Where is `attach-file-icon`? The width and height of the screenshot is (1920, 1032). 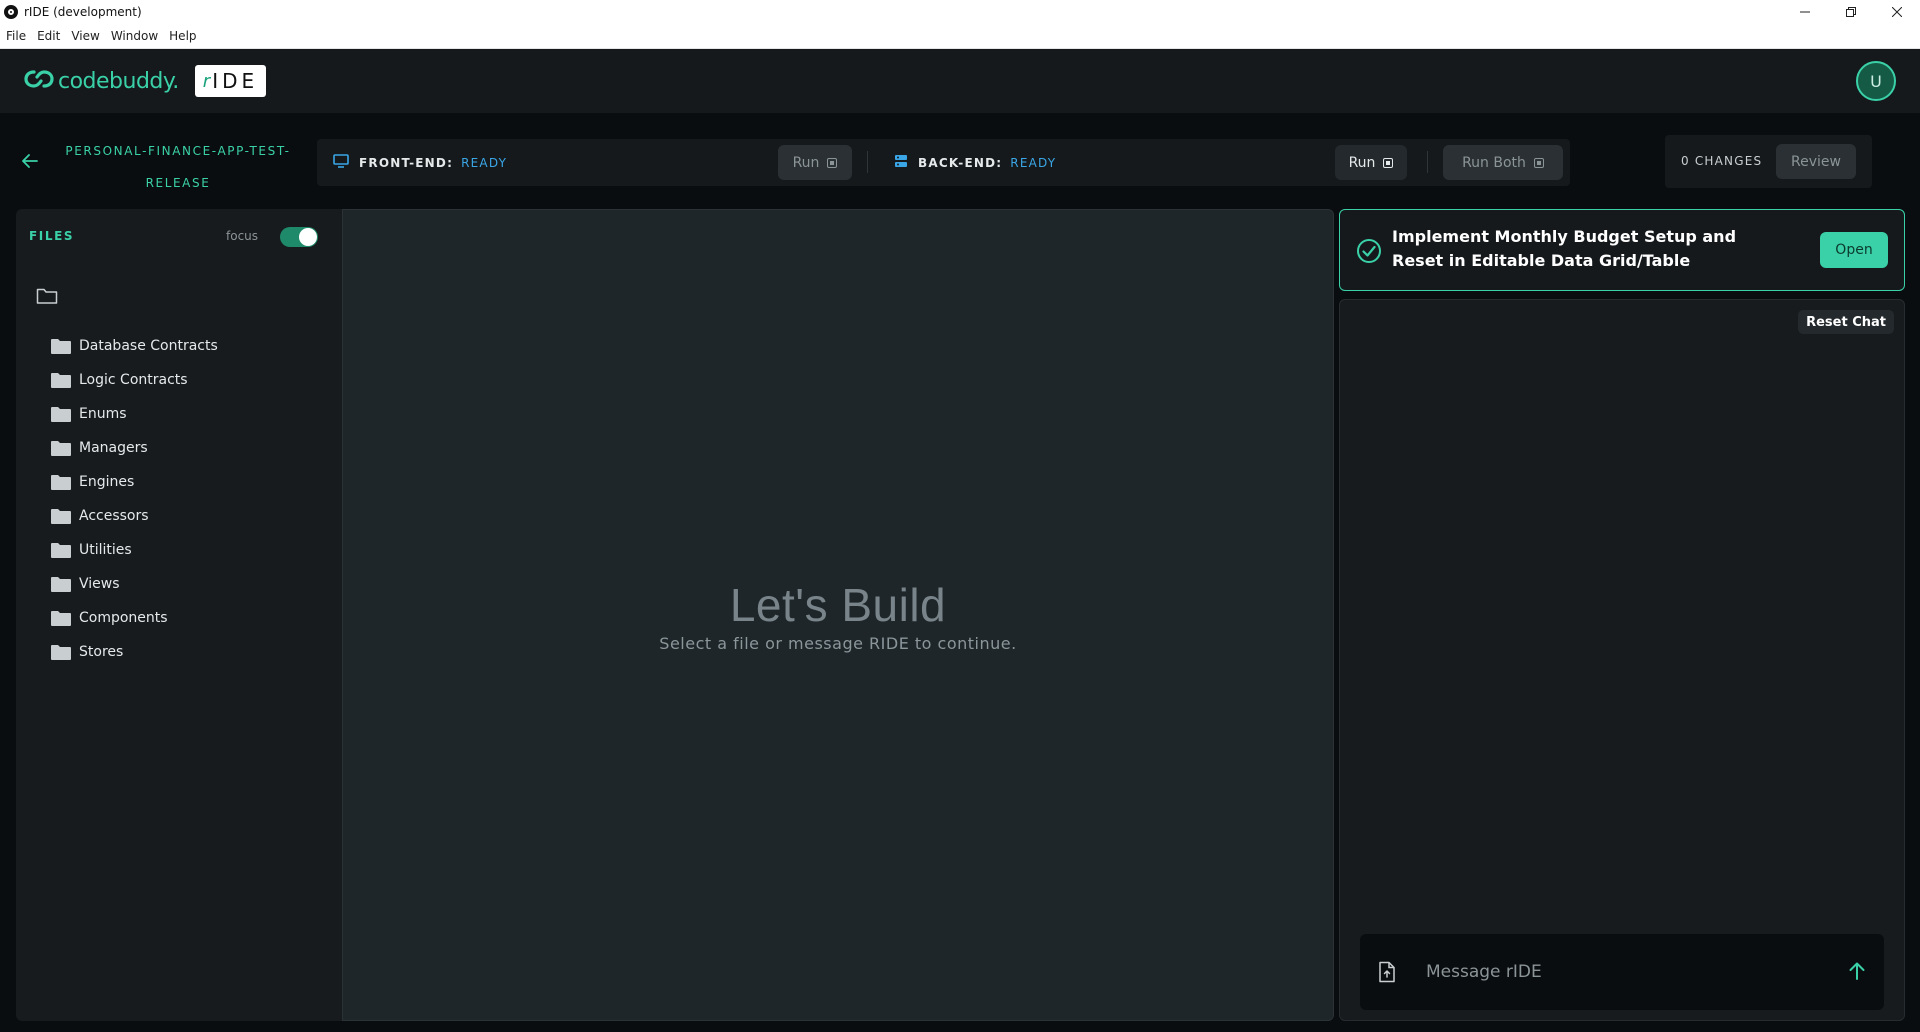 attach-file-icon is located at coordinates (1387, 974).